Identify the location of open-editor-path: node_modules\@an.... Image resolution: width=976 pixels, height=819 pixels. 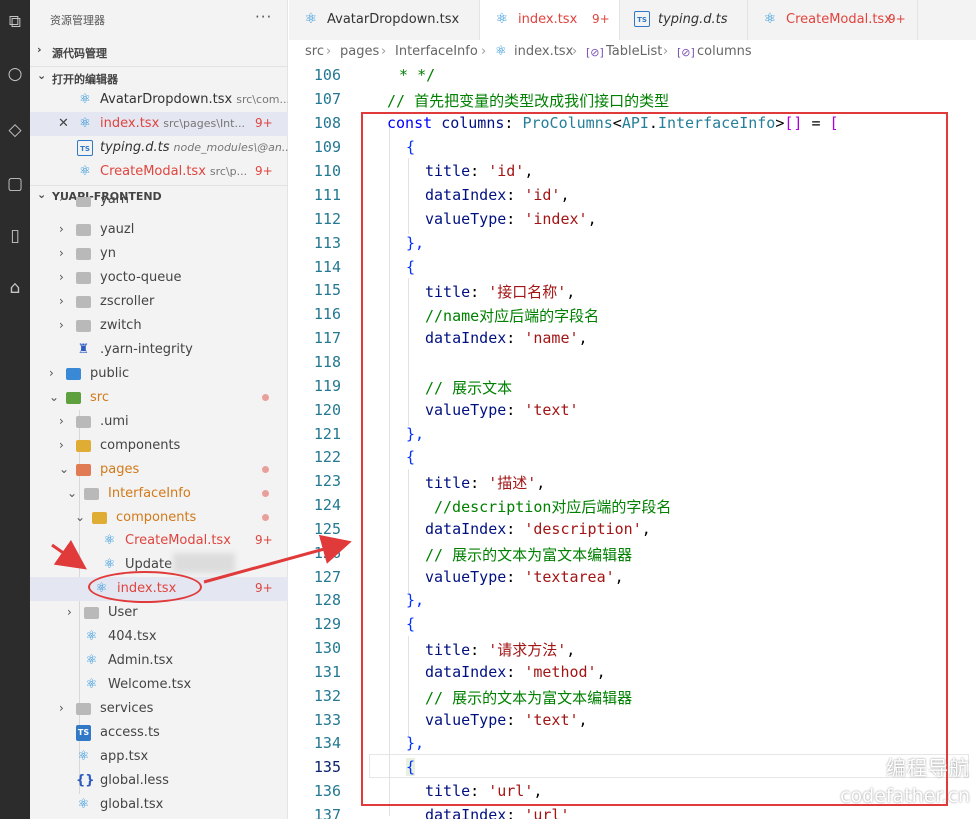
(230, 147).